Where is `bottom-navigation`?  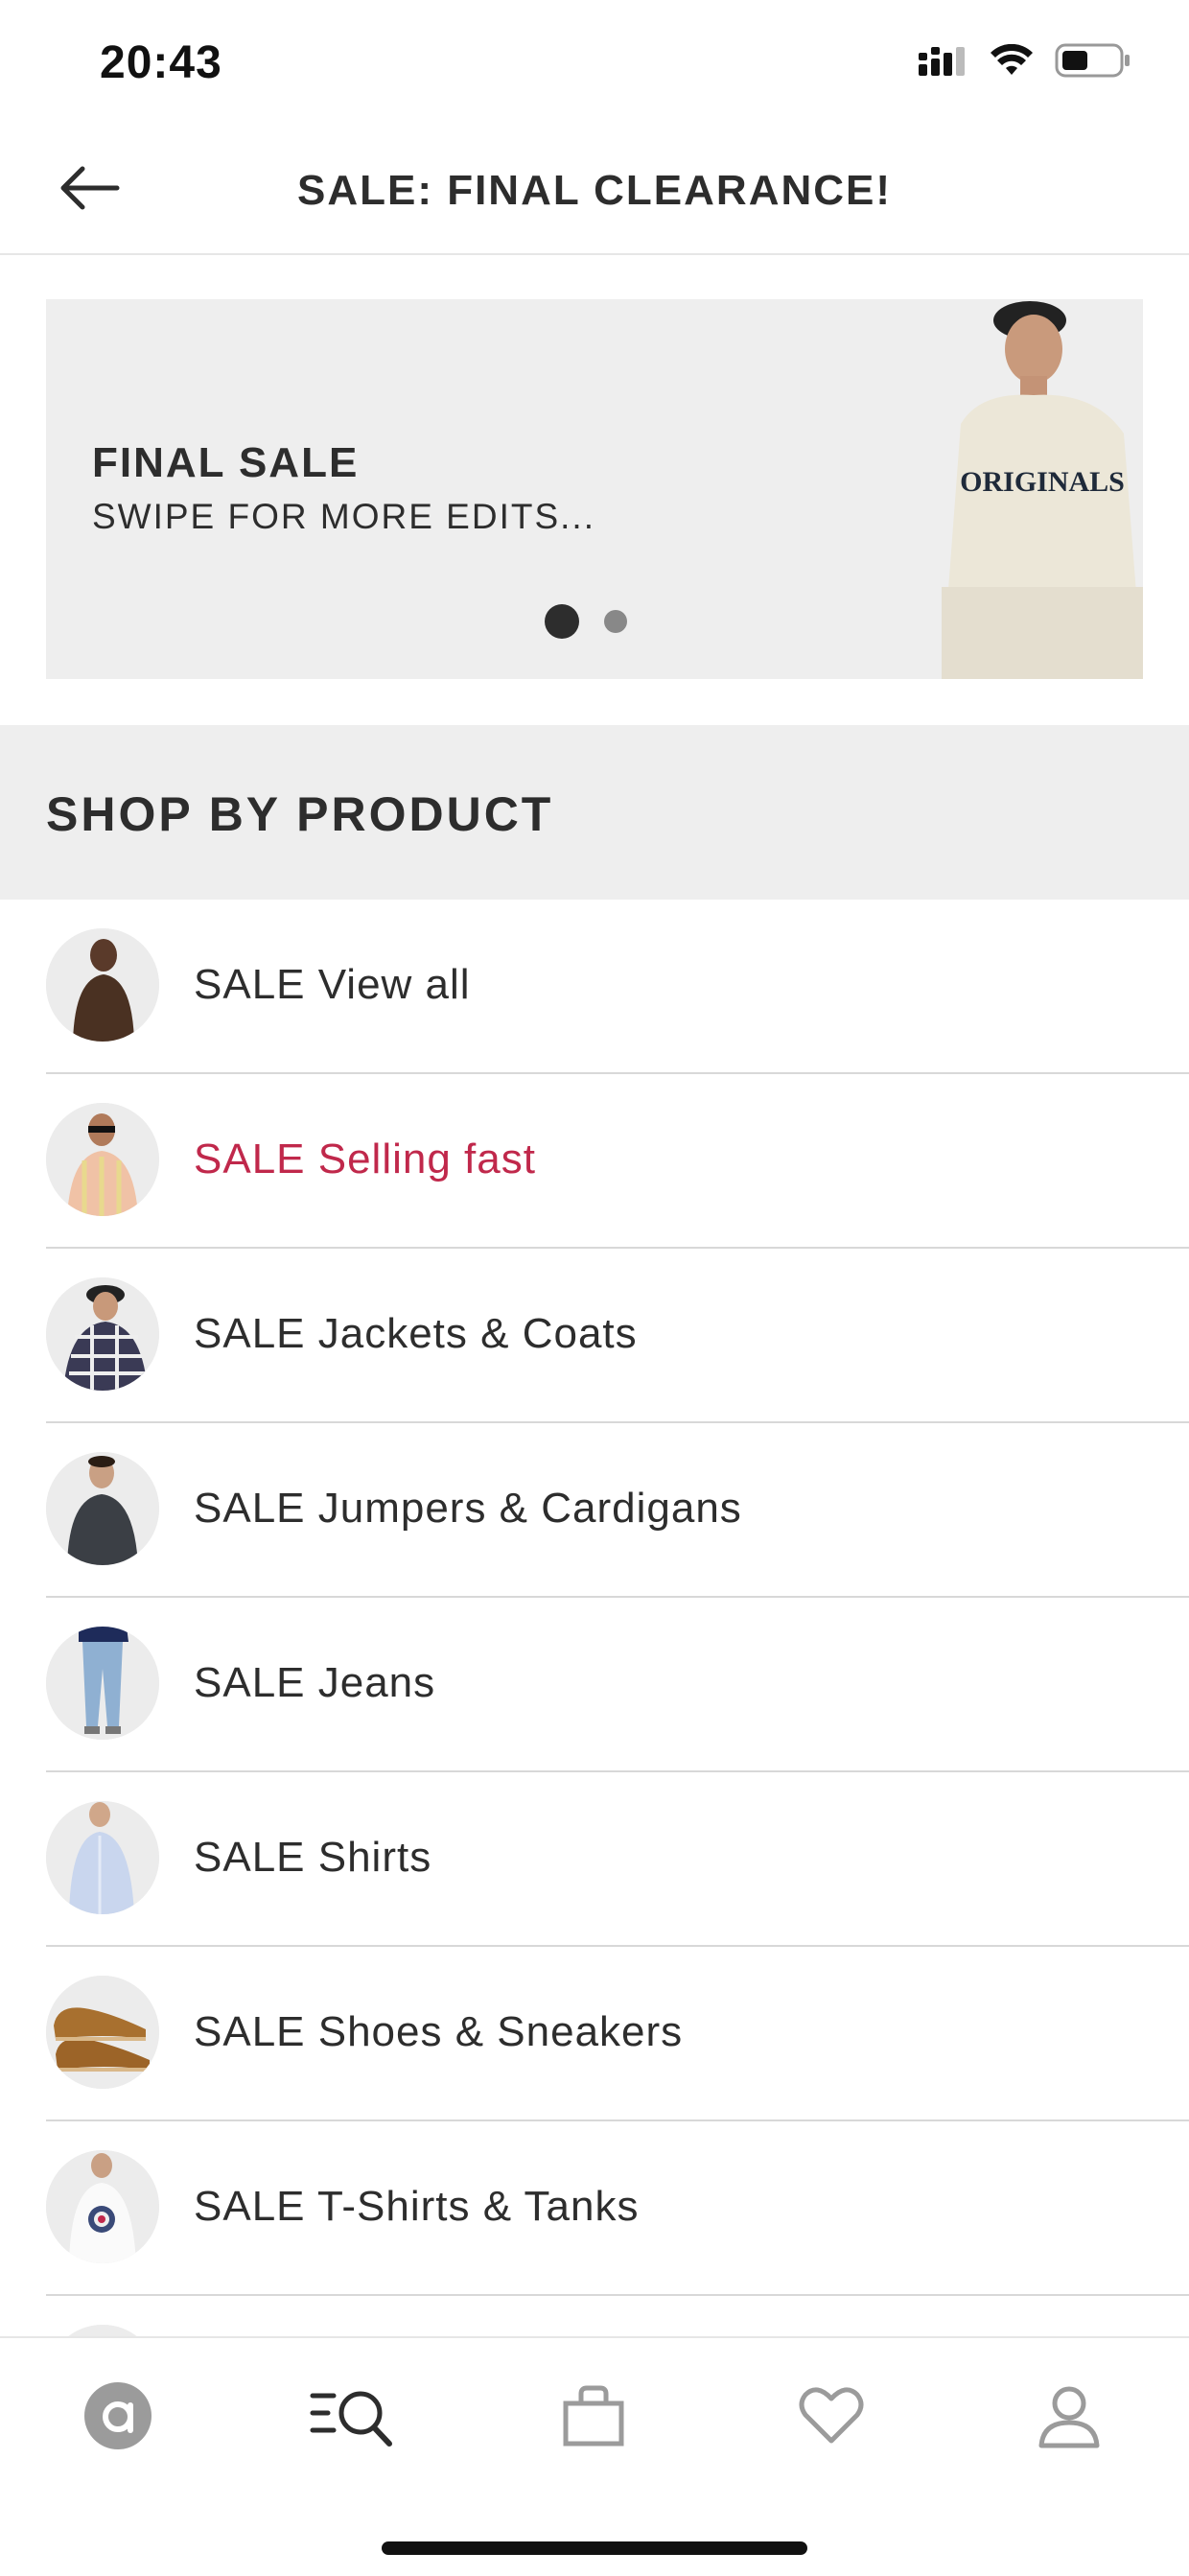
bottom-navigation is located at coordinates (594, 2456).